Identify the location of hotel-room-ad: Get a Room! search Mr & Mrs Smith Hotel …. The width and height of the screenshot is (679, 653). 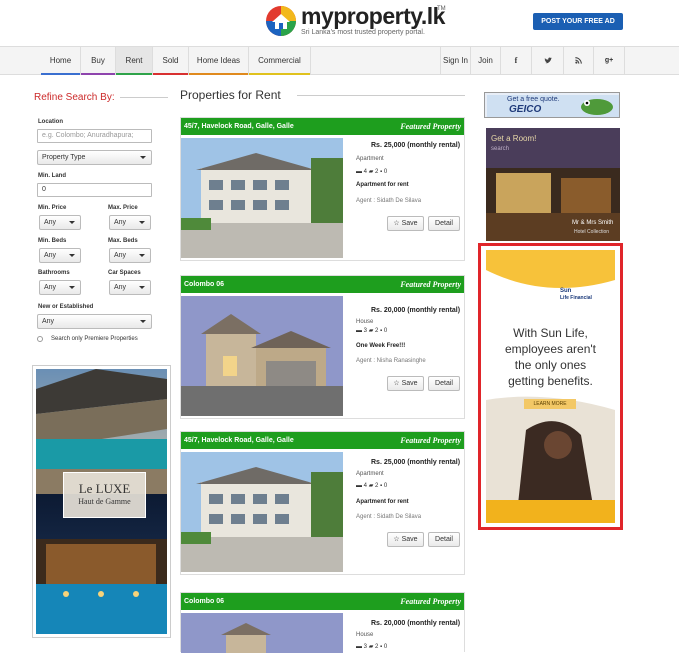
(553, 184).